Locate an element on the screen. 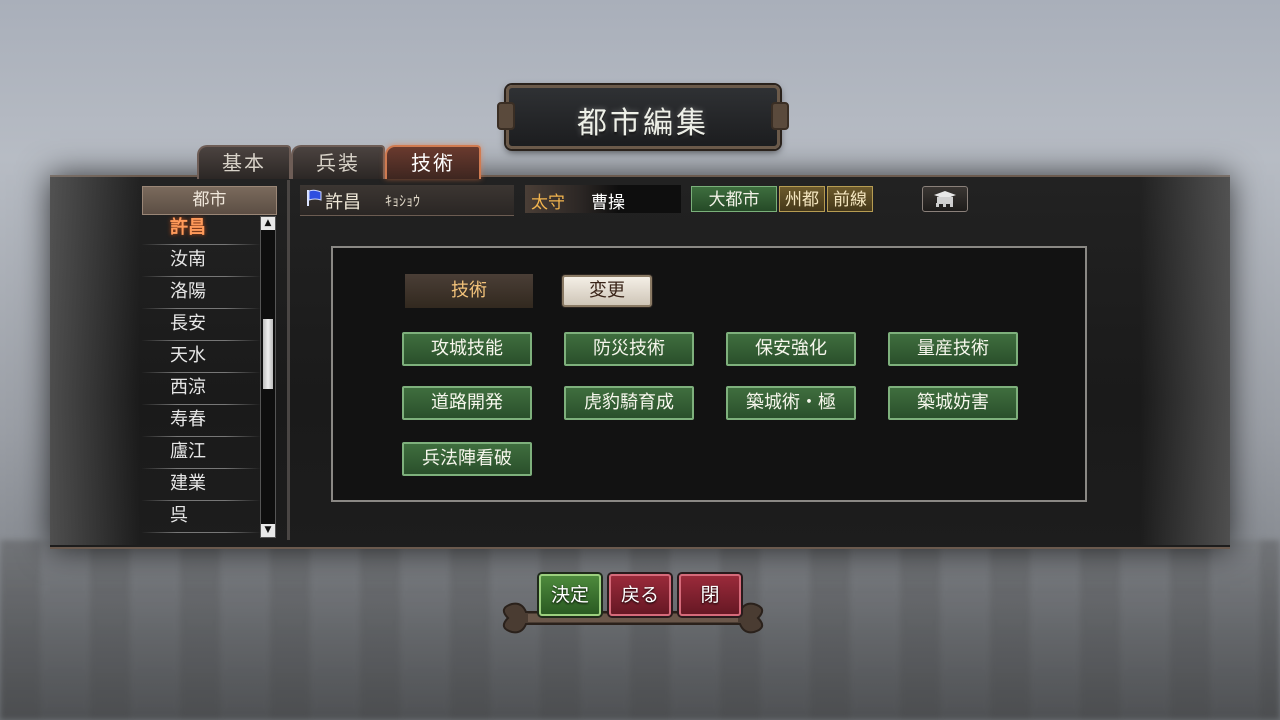 Image resolution: width=1280 pixels, height=720 pixels. panel-edge-left is located at coordinates (95, 360).